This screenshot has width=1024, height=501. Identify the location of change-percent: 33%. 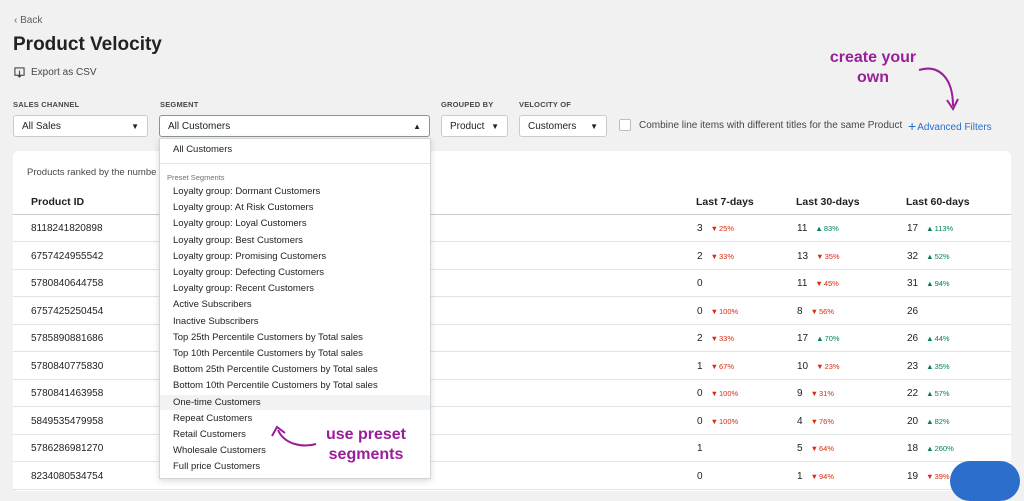
(727, 256).